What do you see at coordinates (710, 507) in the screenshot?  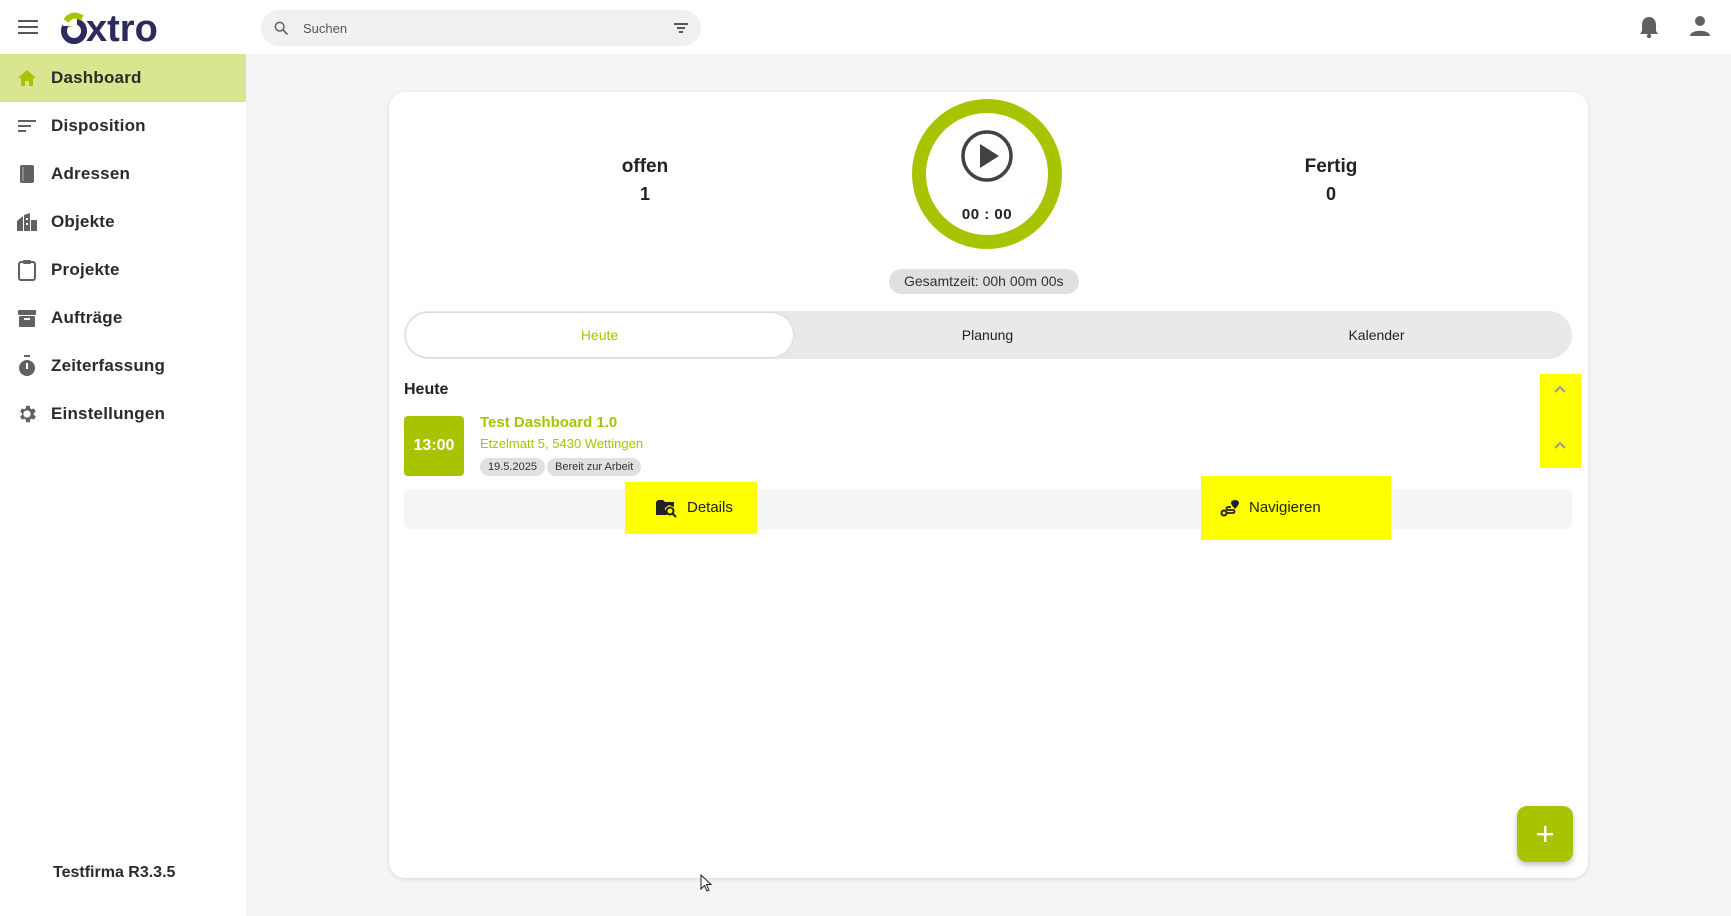 I see `details-label: Details` at bounding box center [710, 507].